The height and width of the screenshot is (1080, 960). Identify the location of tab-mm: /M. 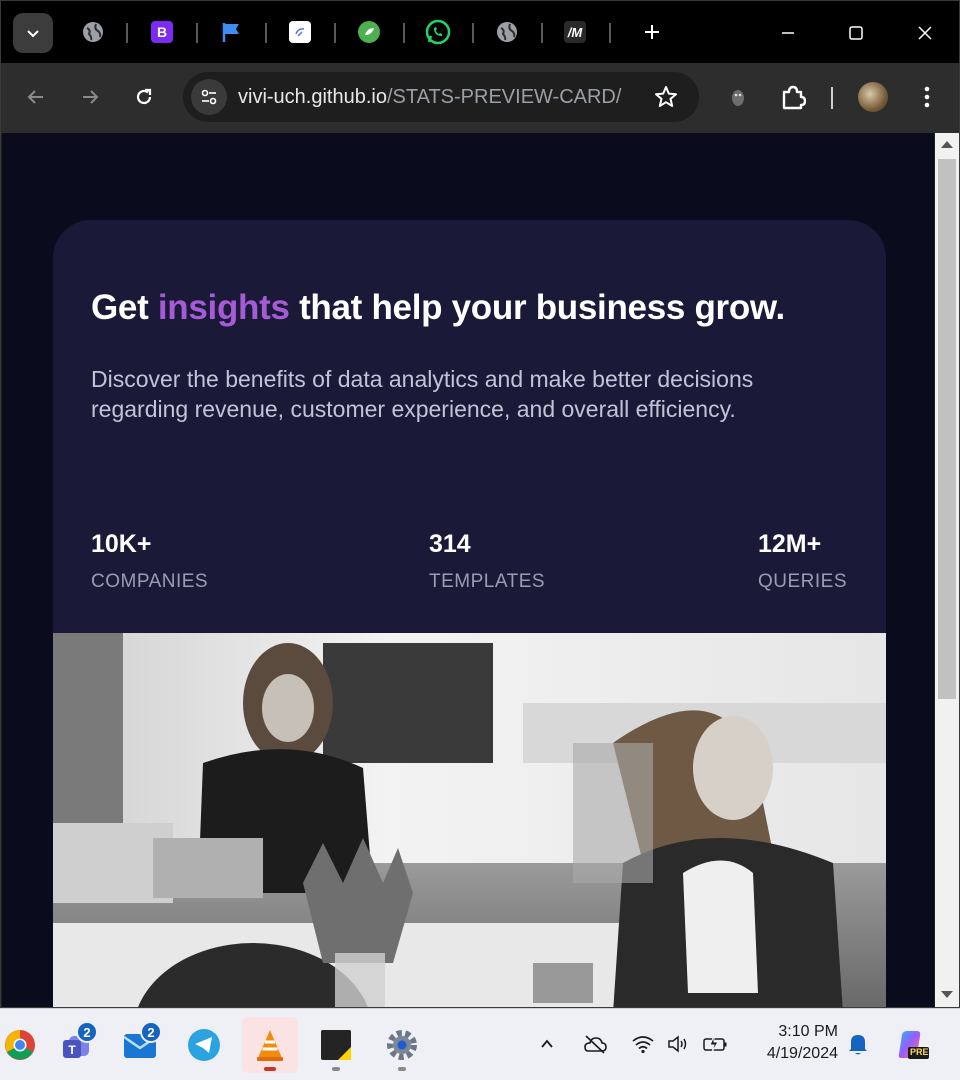
(575, 32).